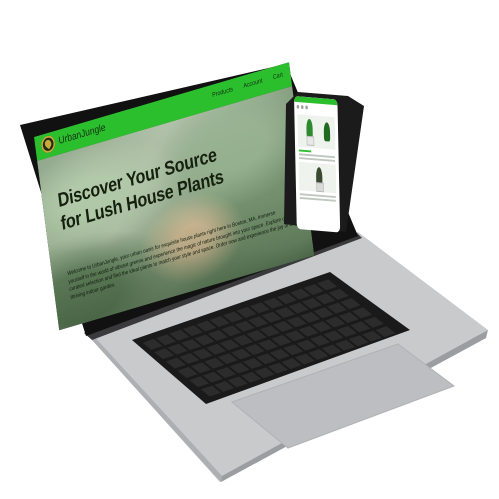  Describe the element at coordinates (305, 151) in the screenshot. I see `phone-accent-line` at that location.